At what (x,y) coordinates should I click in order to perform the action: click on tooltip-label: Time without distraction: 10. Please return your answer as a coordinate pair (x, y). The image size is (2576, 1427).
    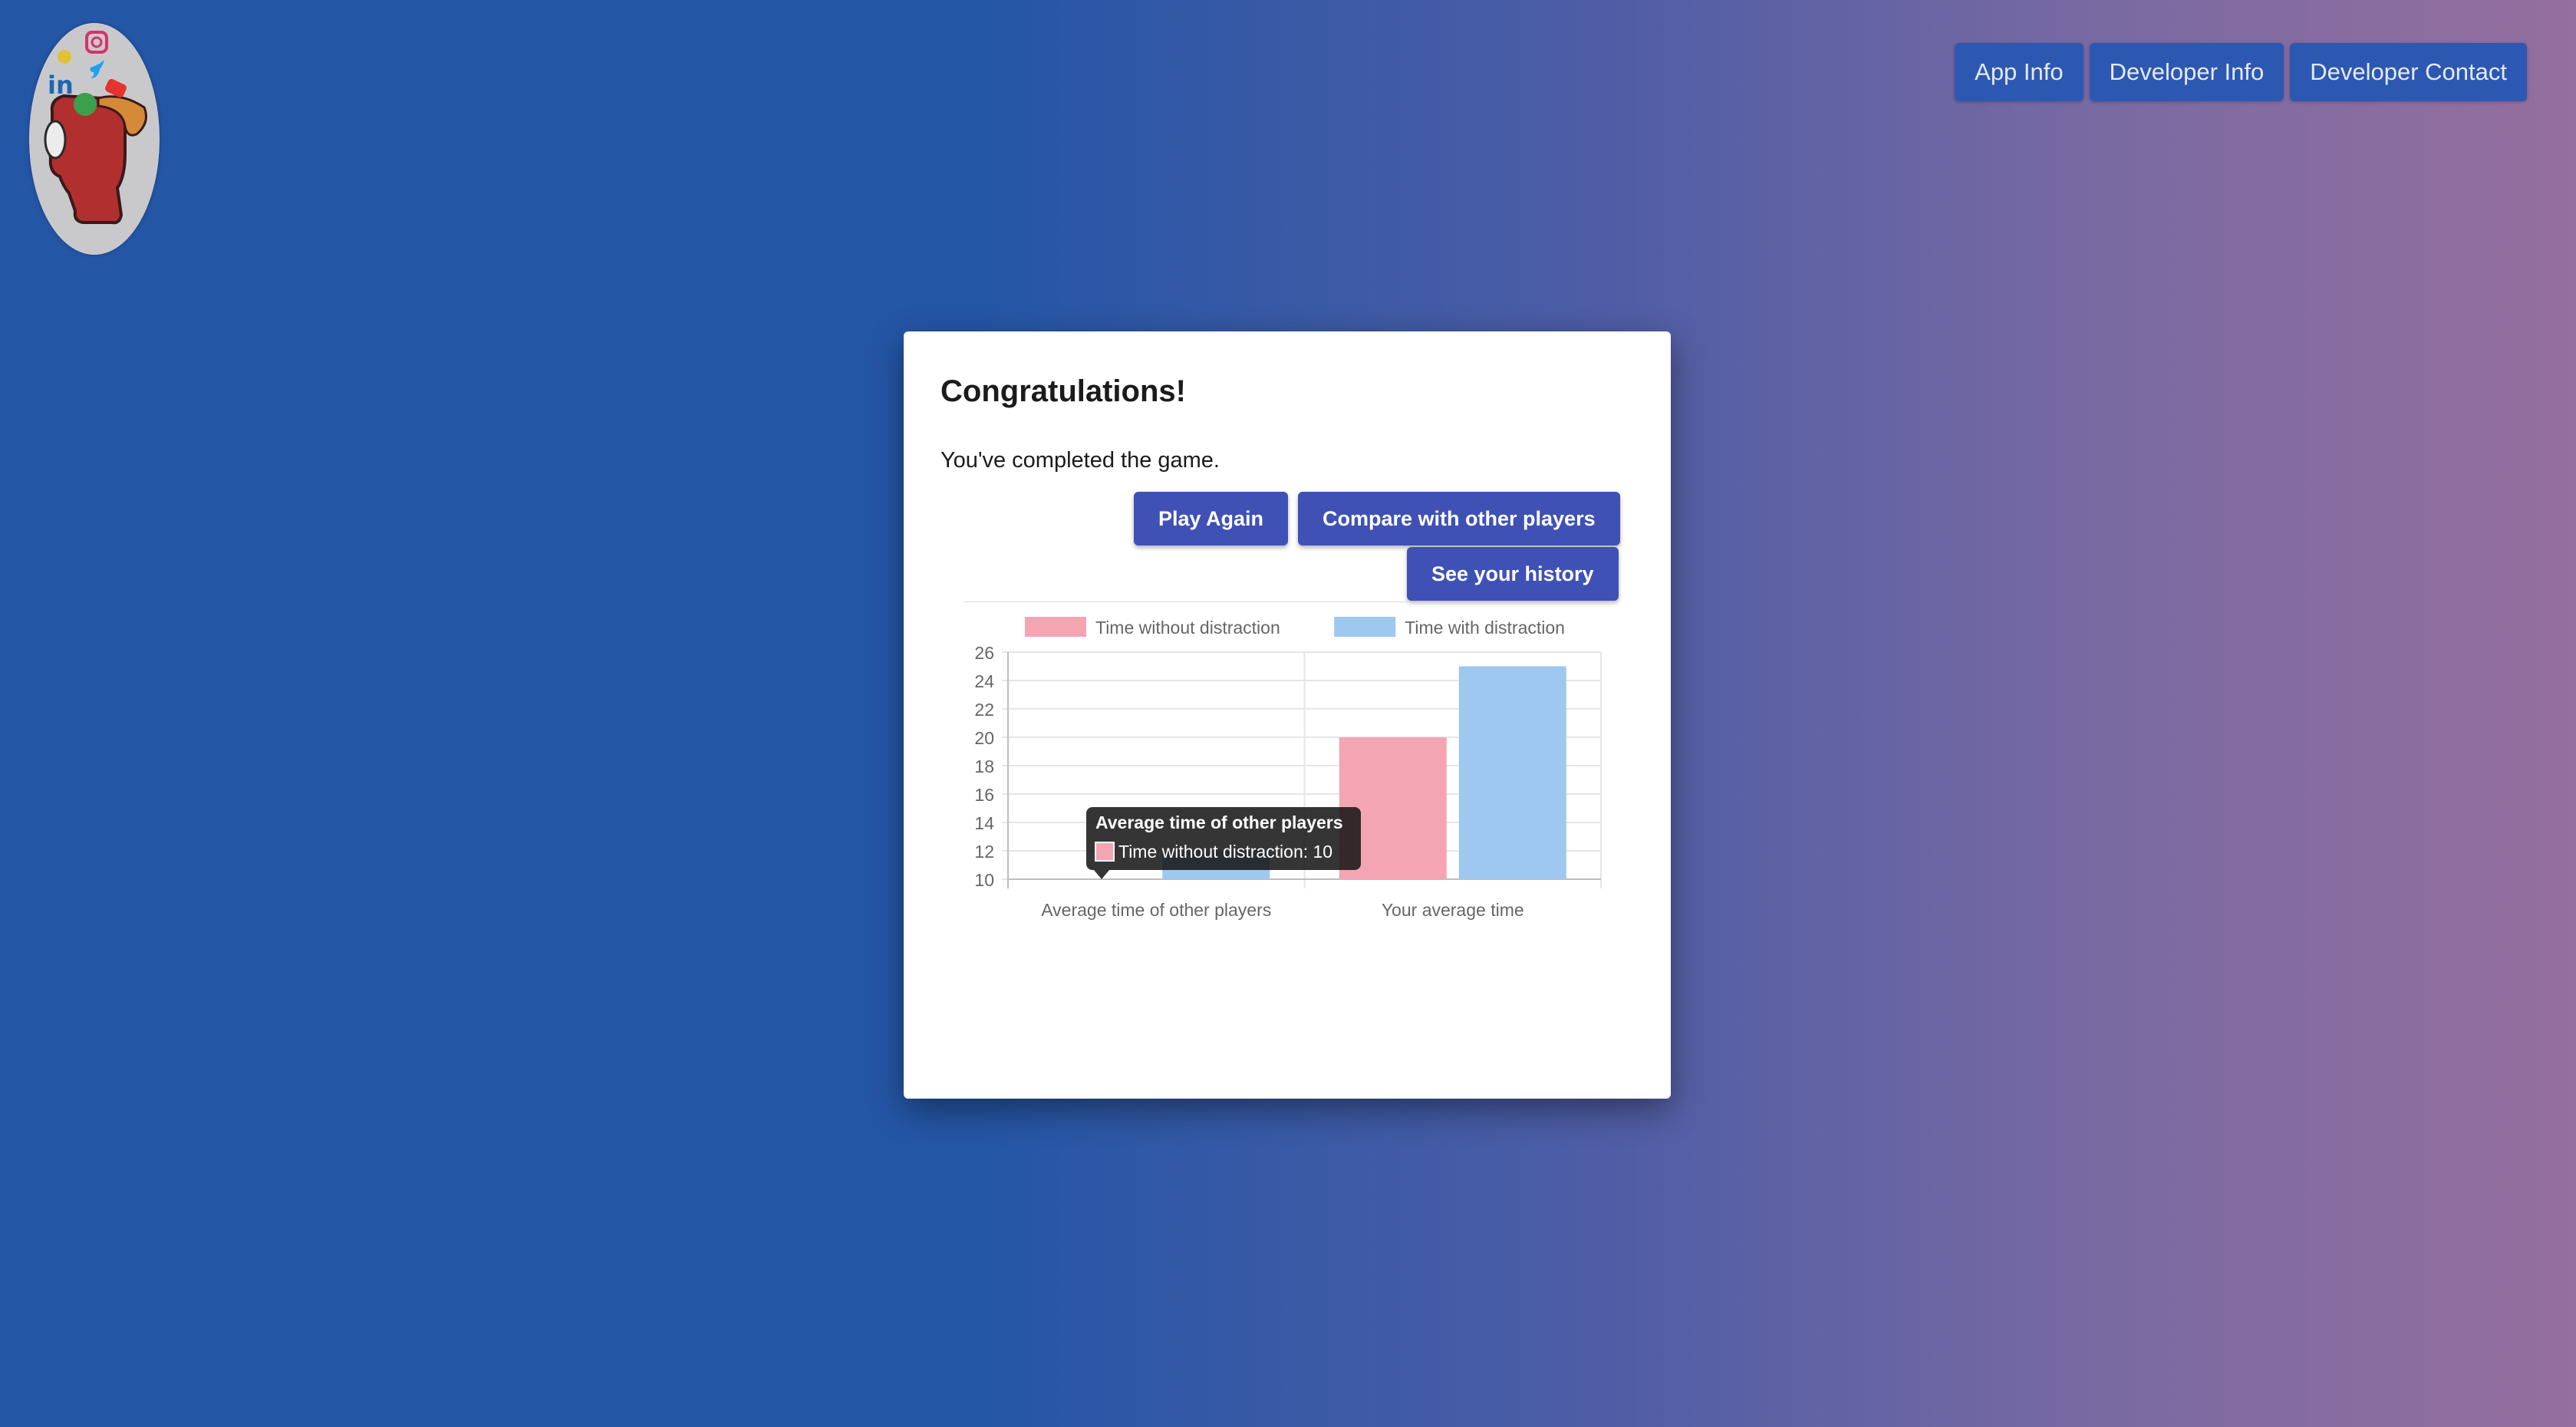
    Looking at the image, I should click on (1225, 852).